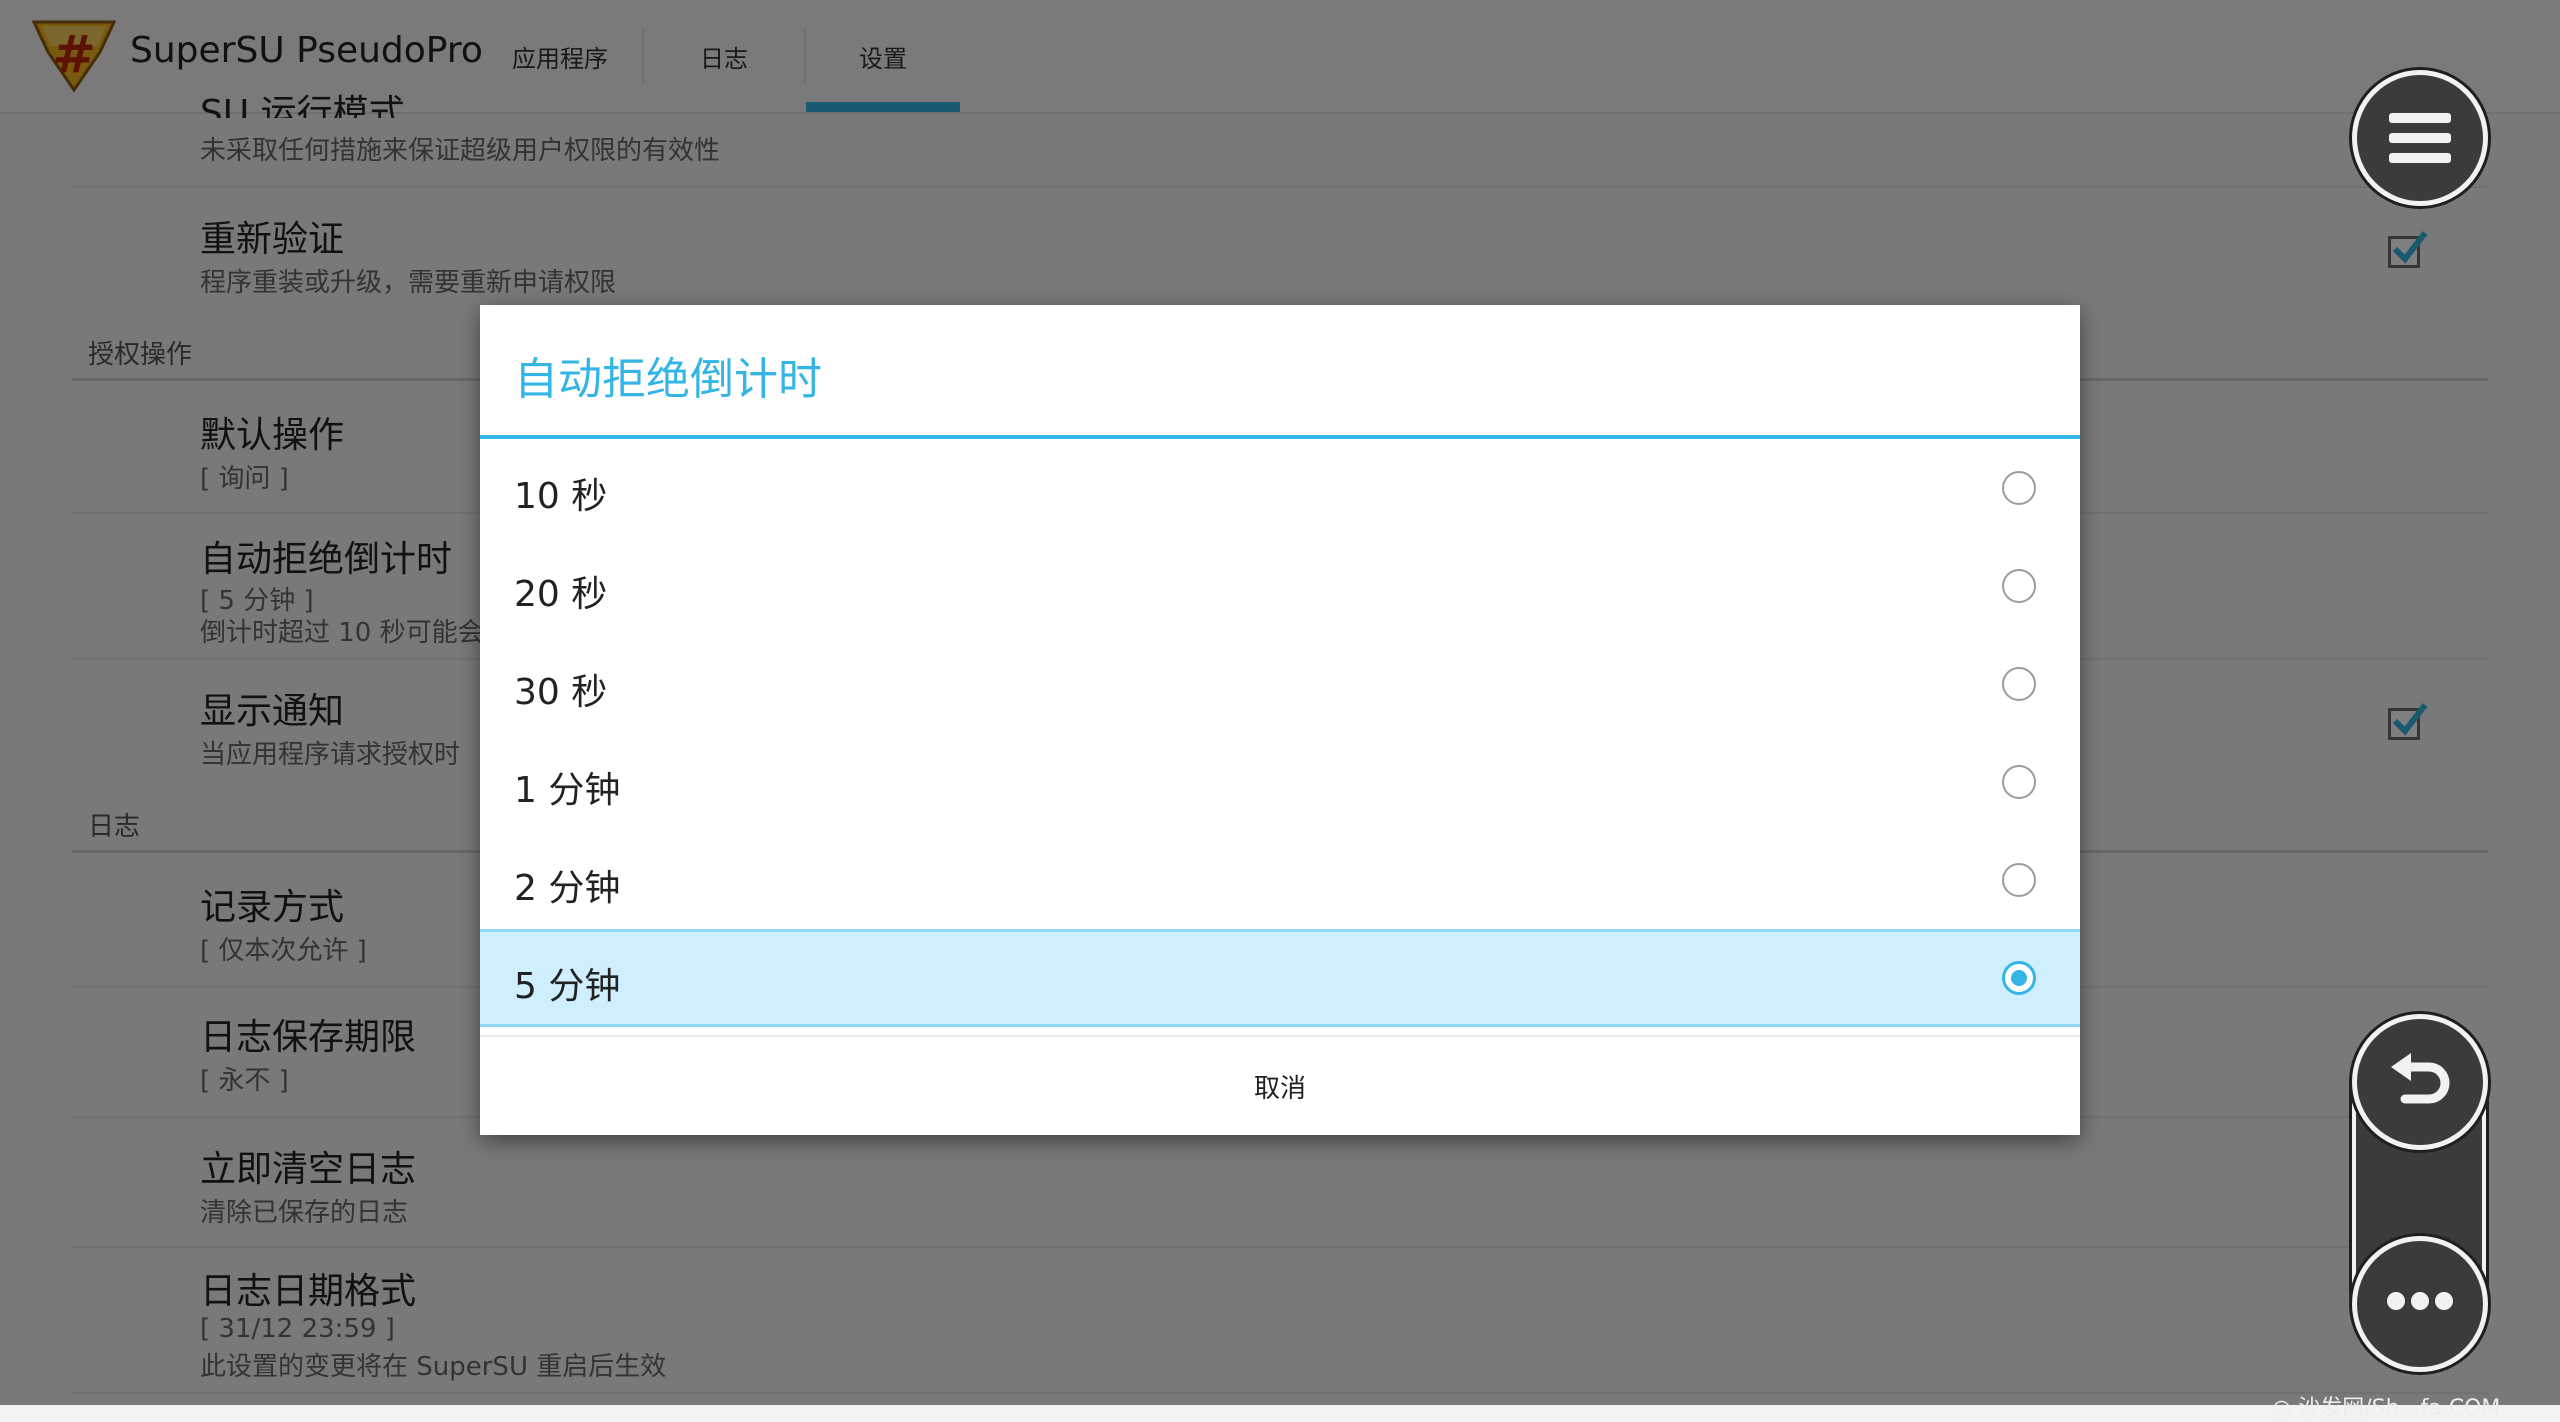 The width and height of the screenshot is (2560, 1422). I want to click on radio-button-selected, so click(2019, 978).